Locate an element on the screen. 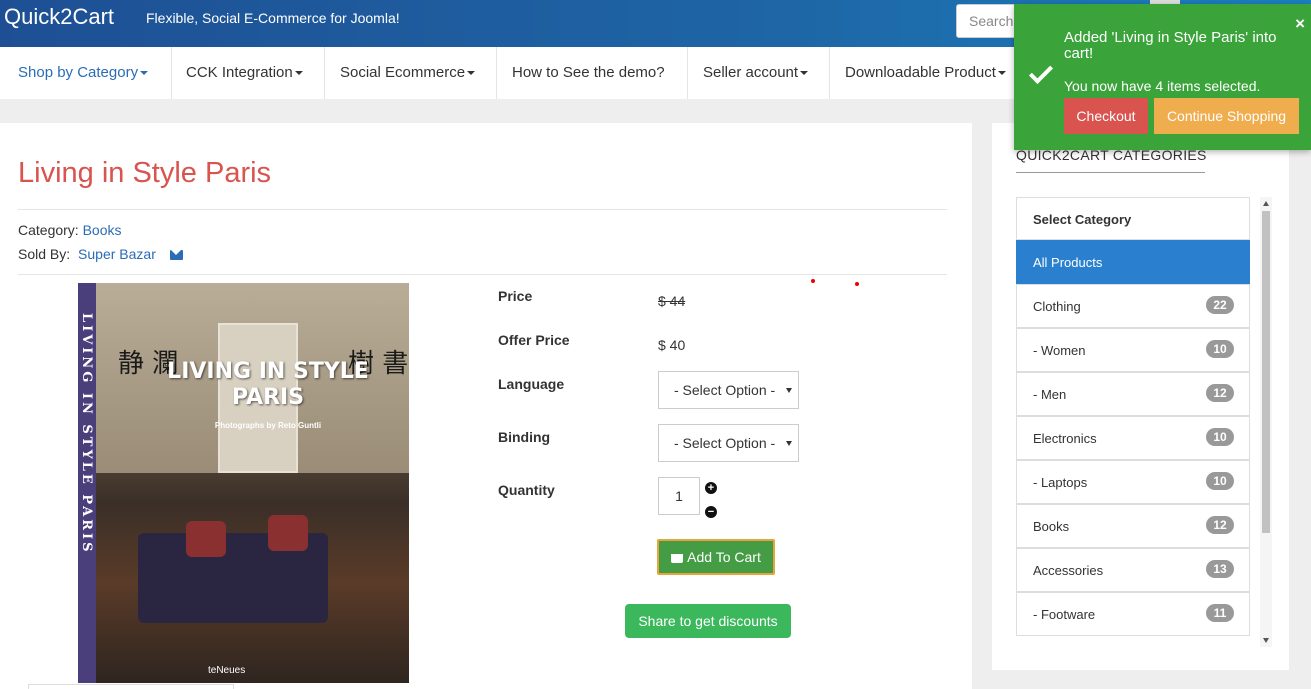  minus-icon: − is located at coordinates (711, 512).